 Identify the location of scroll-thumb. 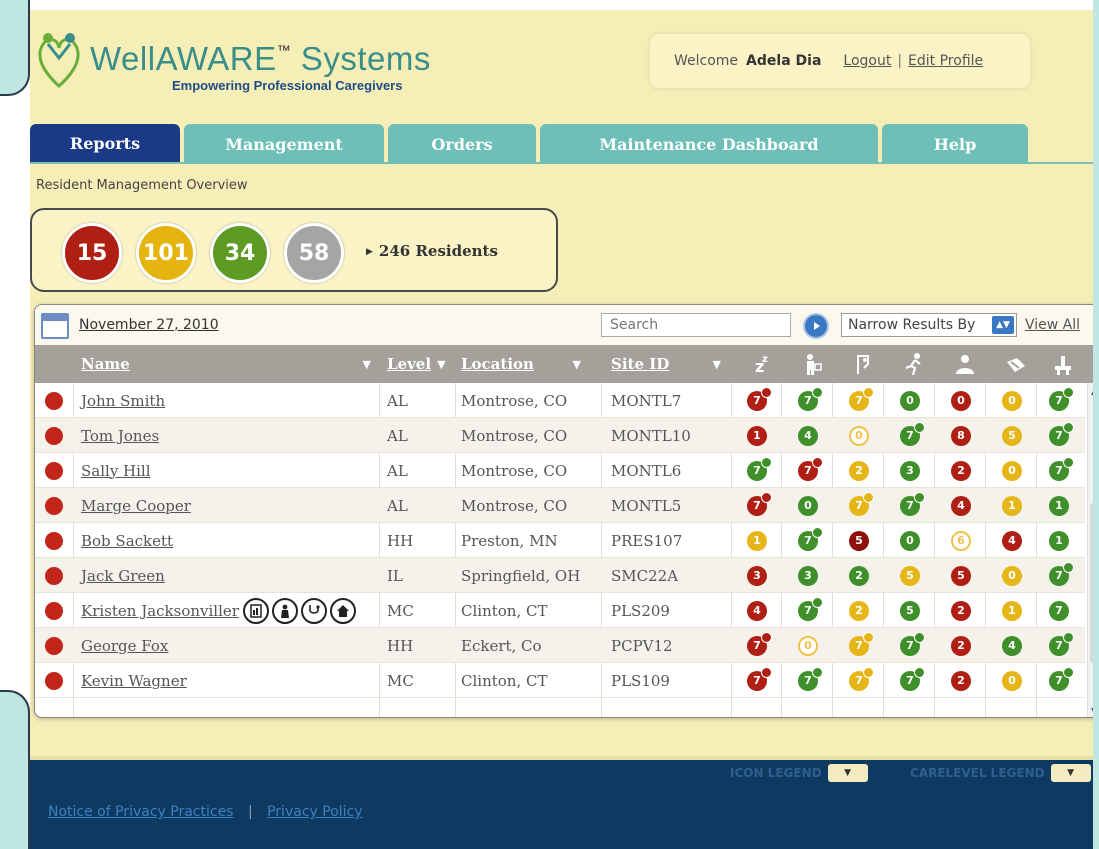
(1091, 583).